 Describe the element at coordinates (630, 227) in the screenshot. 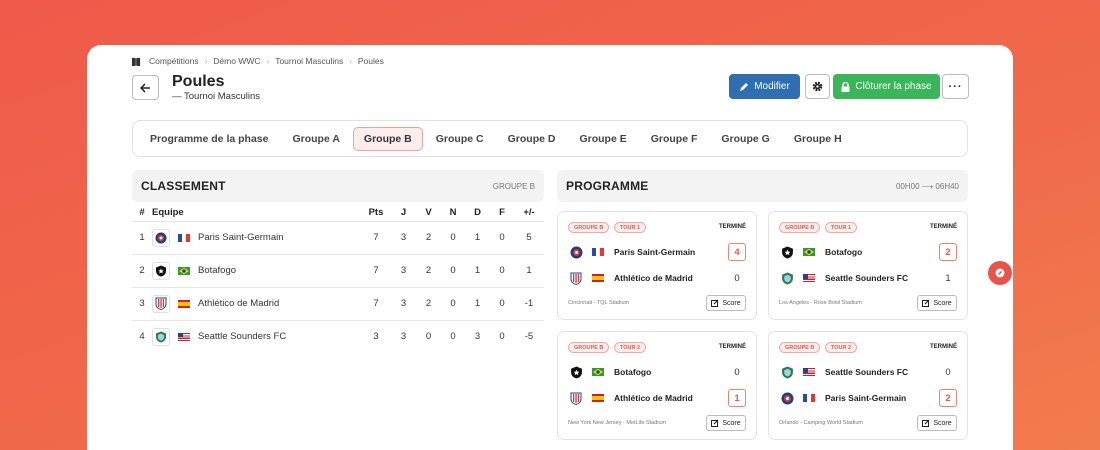

I see `round-badge: TOUR 1` at that location.